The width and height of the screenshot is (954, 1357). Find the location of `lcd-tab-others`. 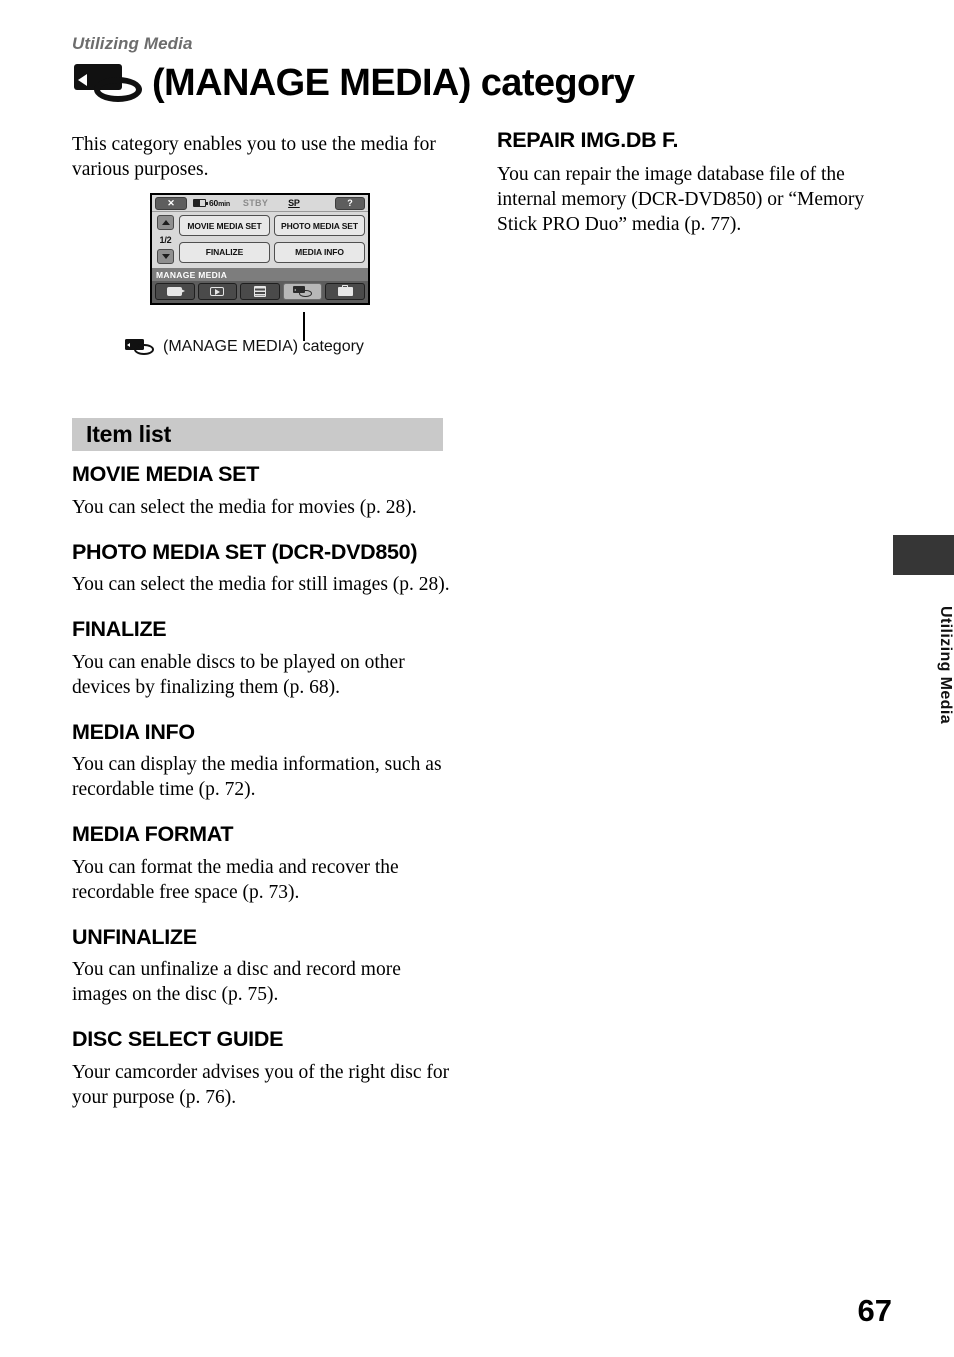

lcd-tab-others is located at coordinates (345, 291).